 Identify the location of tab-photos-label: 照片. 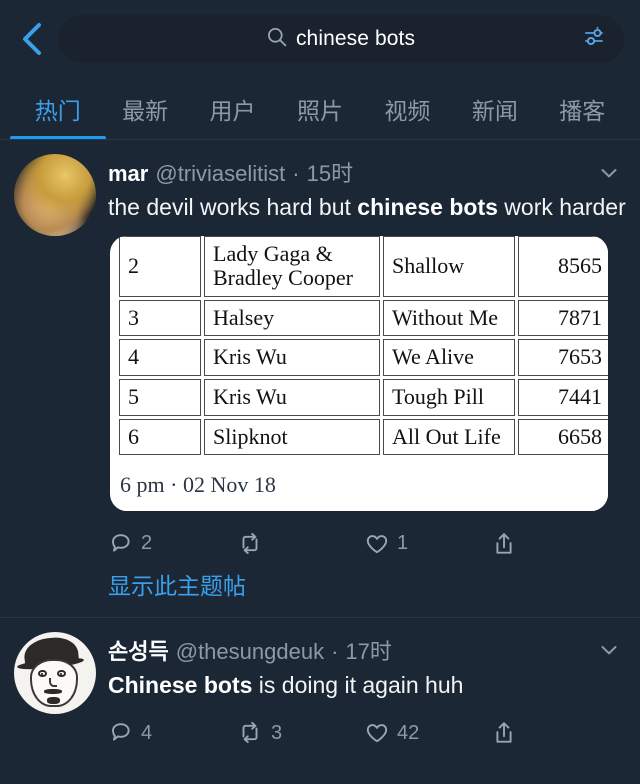
(319, 111).